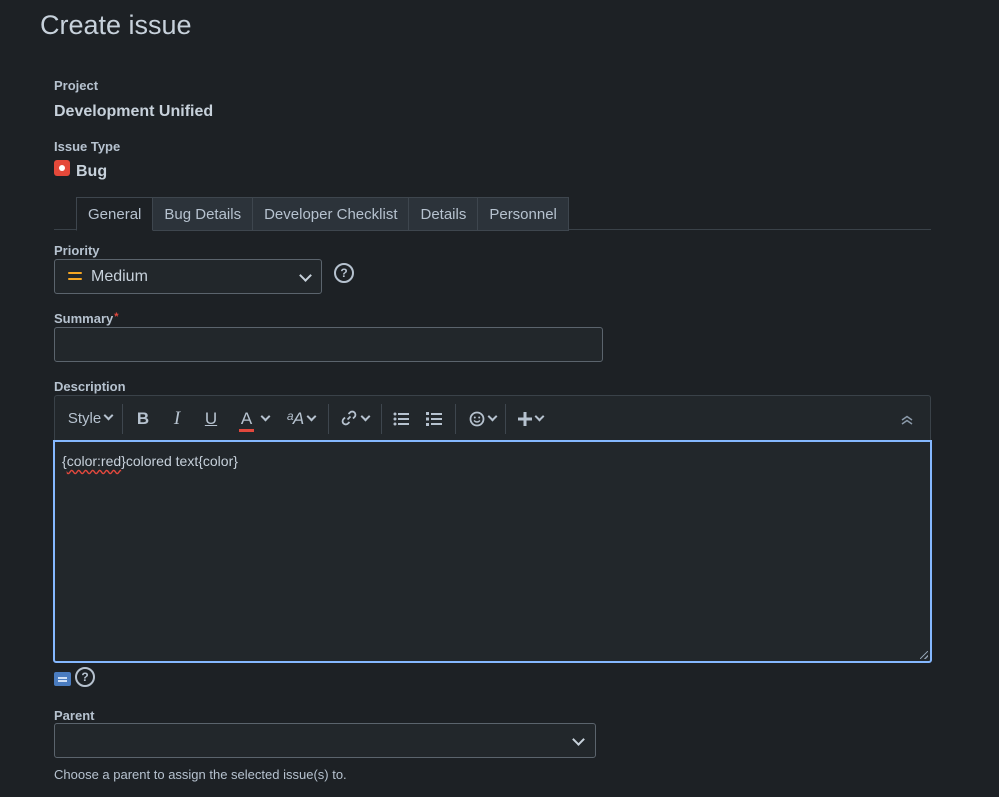 This screenshot has width=999, height=797. What do you see at coordinates (443, 214) in the screenshot?
I see `tab-details: Details` at bounding box center [443, 214].